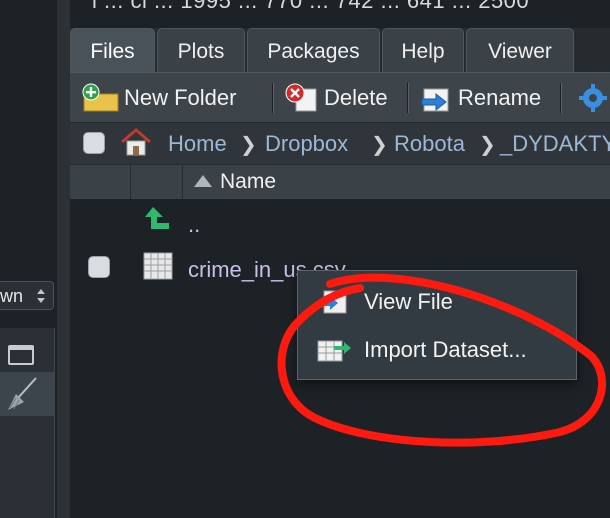  I want to click on files-toolbar: New Folder Delete Rename, so click(340, 97).